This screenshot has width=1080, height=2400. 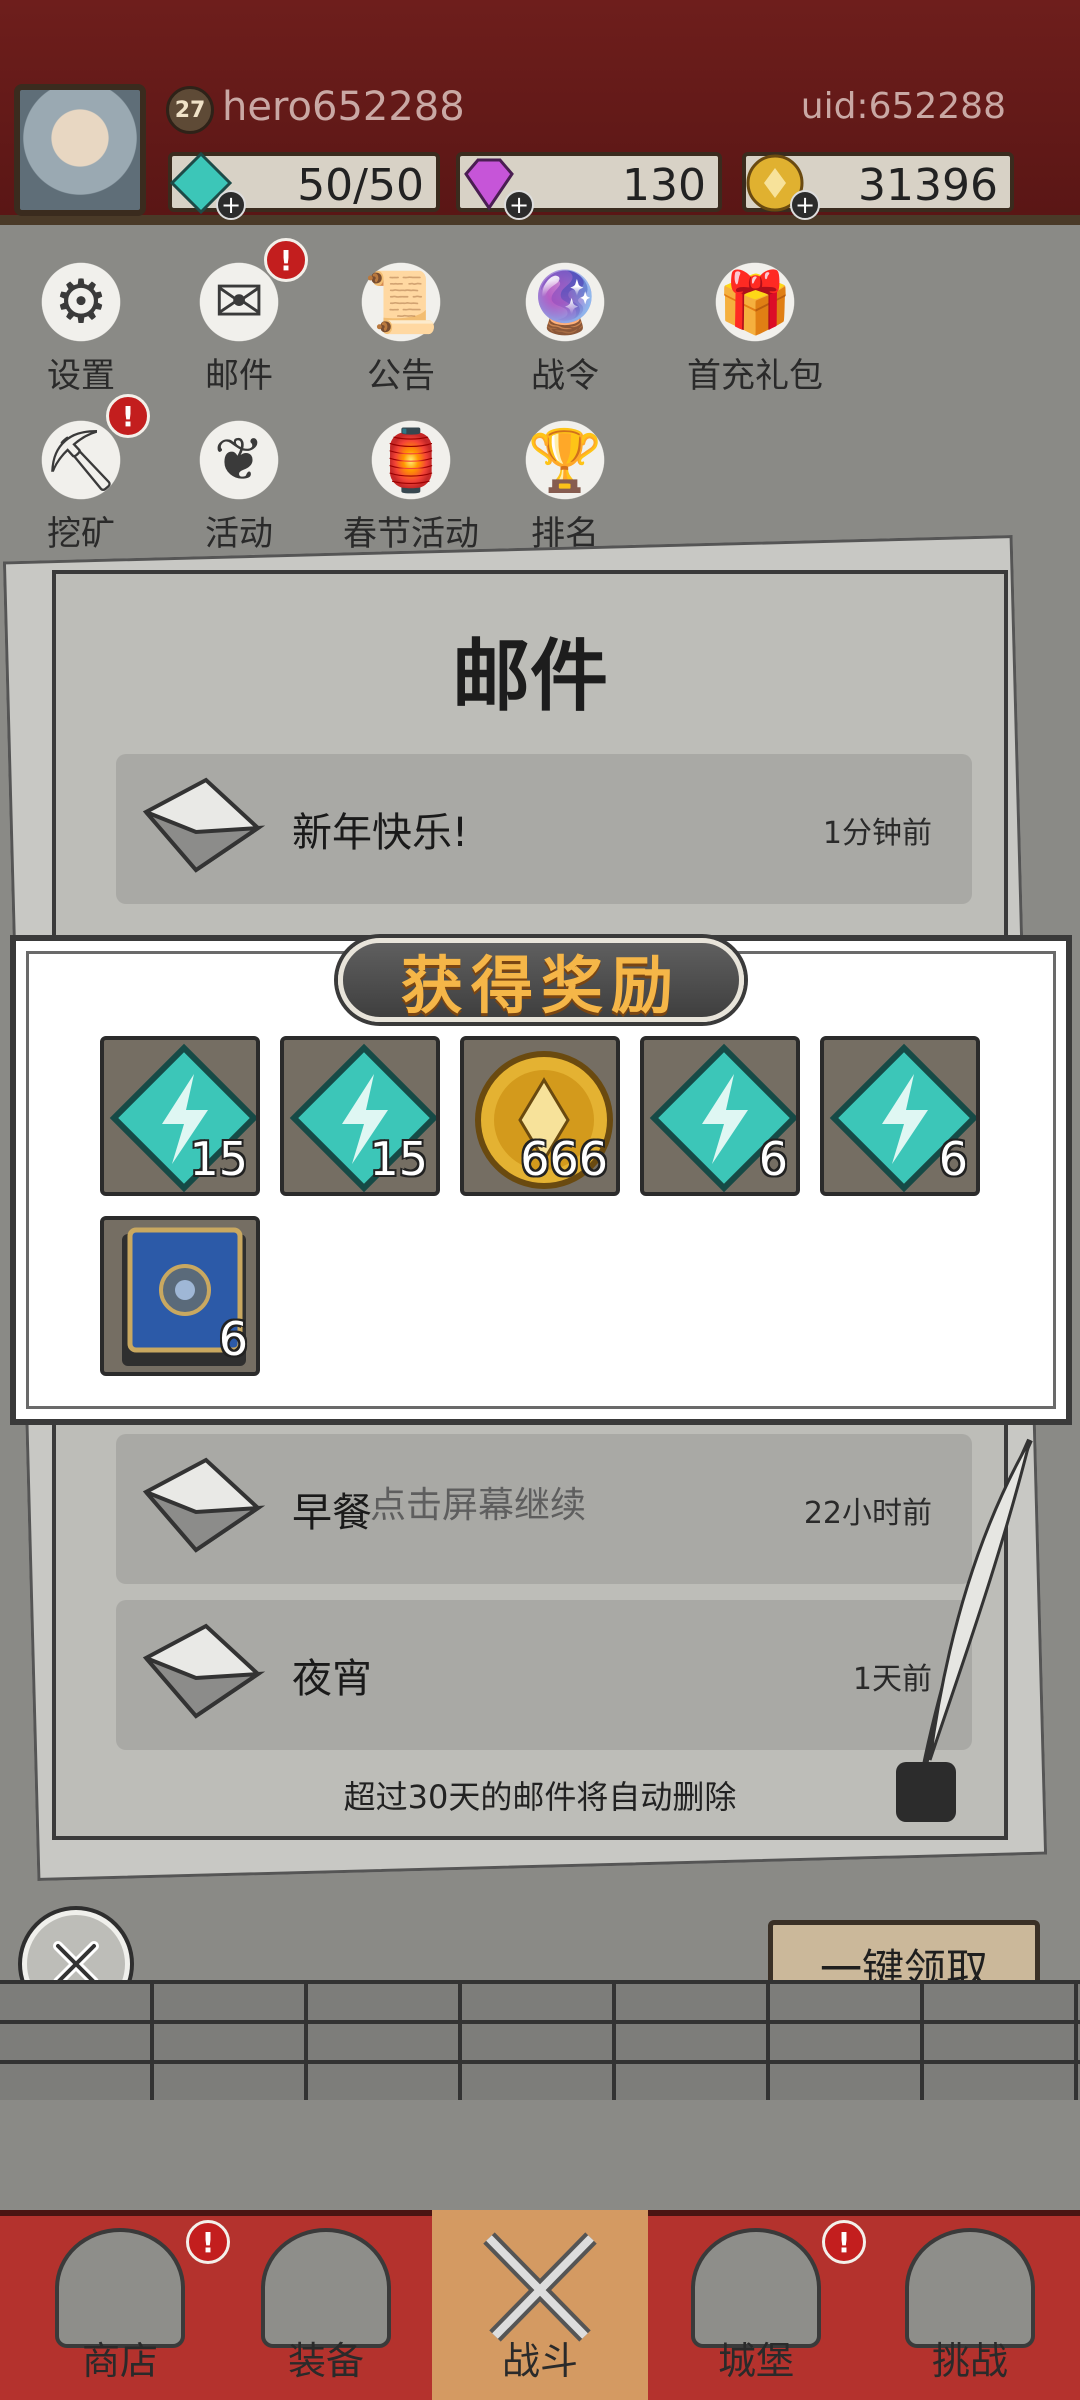 I want to click on menu-spring-festival: 🏮 春节活动, so click(x=411, y=482).